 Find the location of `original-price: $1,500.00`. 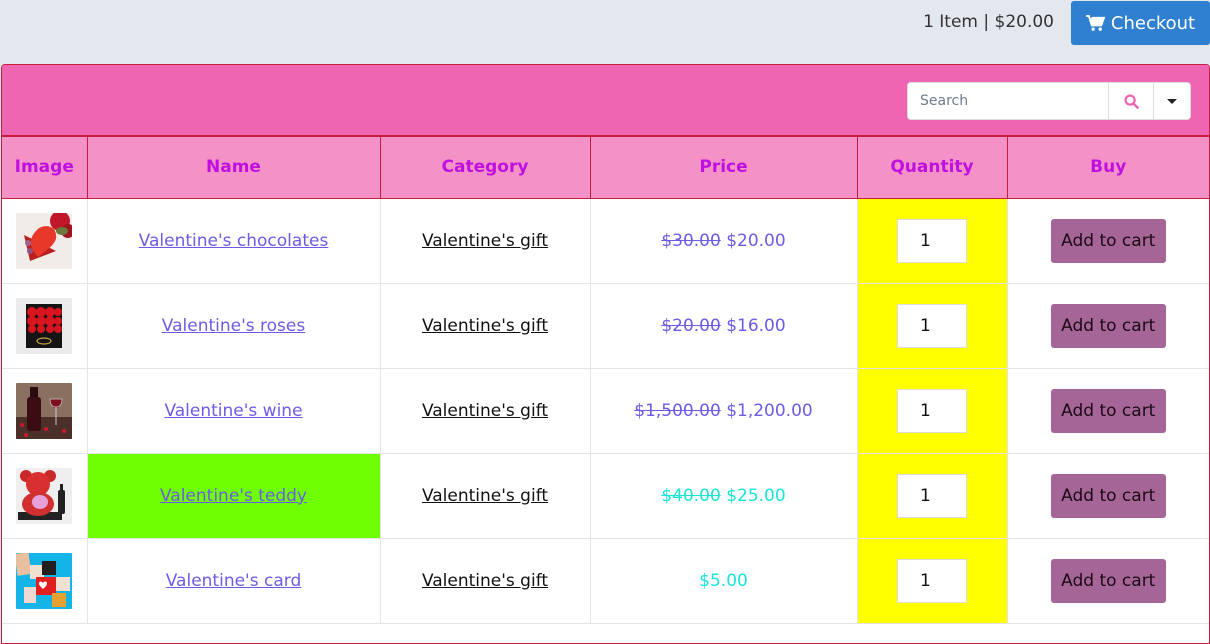

original-price: $1,500.00 is located at coordinates (677, 410).